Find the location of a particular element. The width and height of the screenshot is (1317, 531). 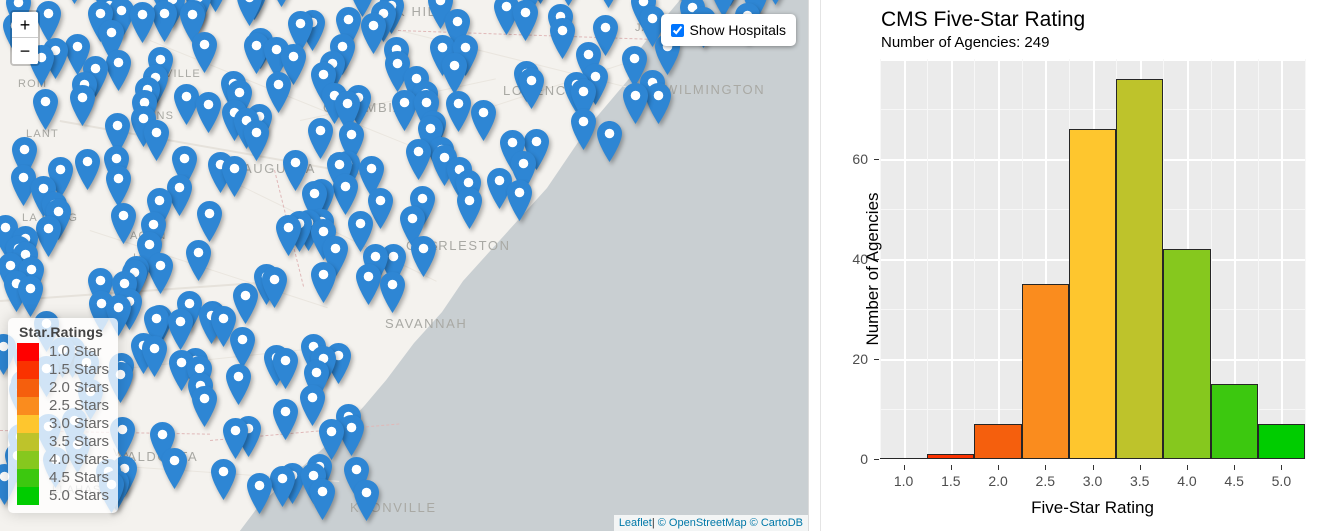

zoom-control: + − is located at coordinates (25, 38).